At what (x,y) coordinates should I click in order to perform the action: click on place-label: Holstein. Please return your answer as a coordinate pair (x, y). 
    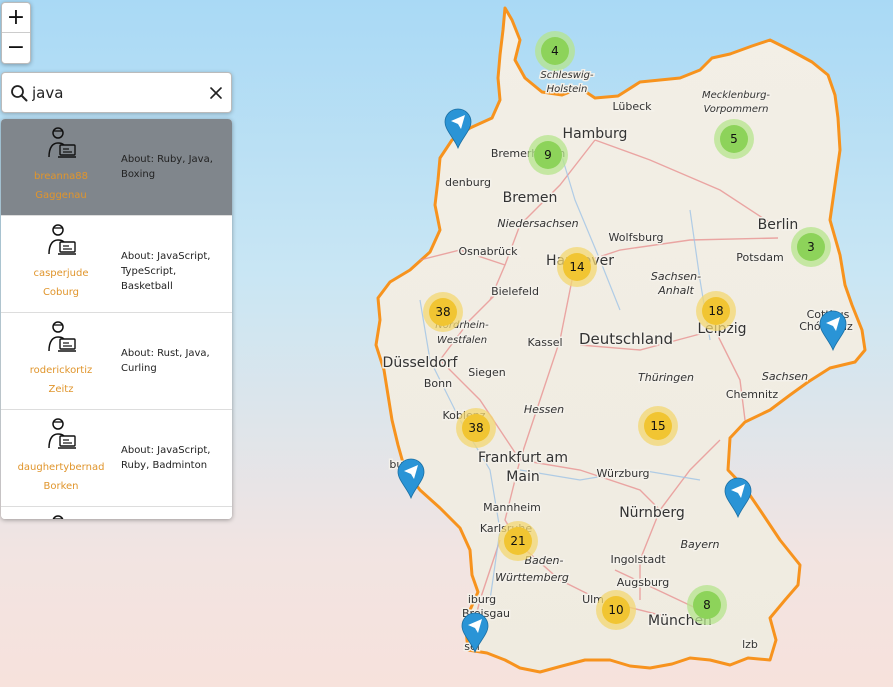
    Looking at the image, I should click on (567, 89).